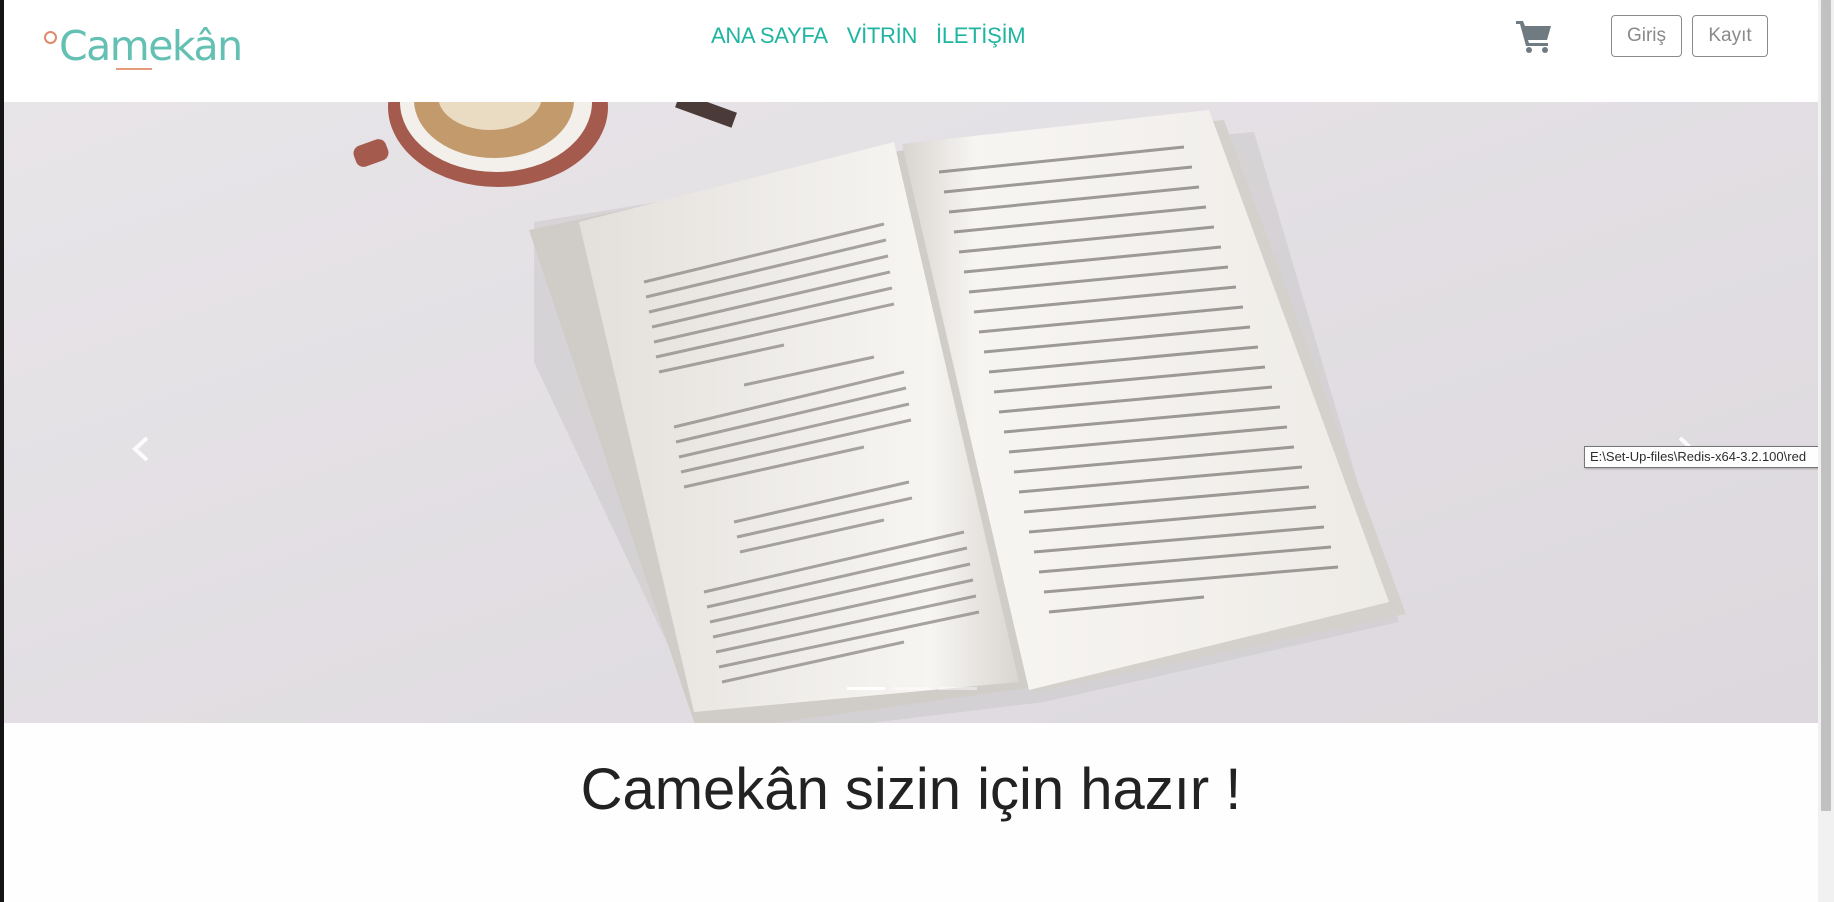 Image resolution: width=1834 pixels, height=902 pixels. I want to click on logo-underline, so click(134, 69).